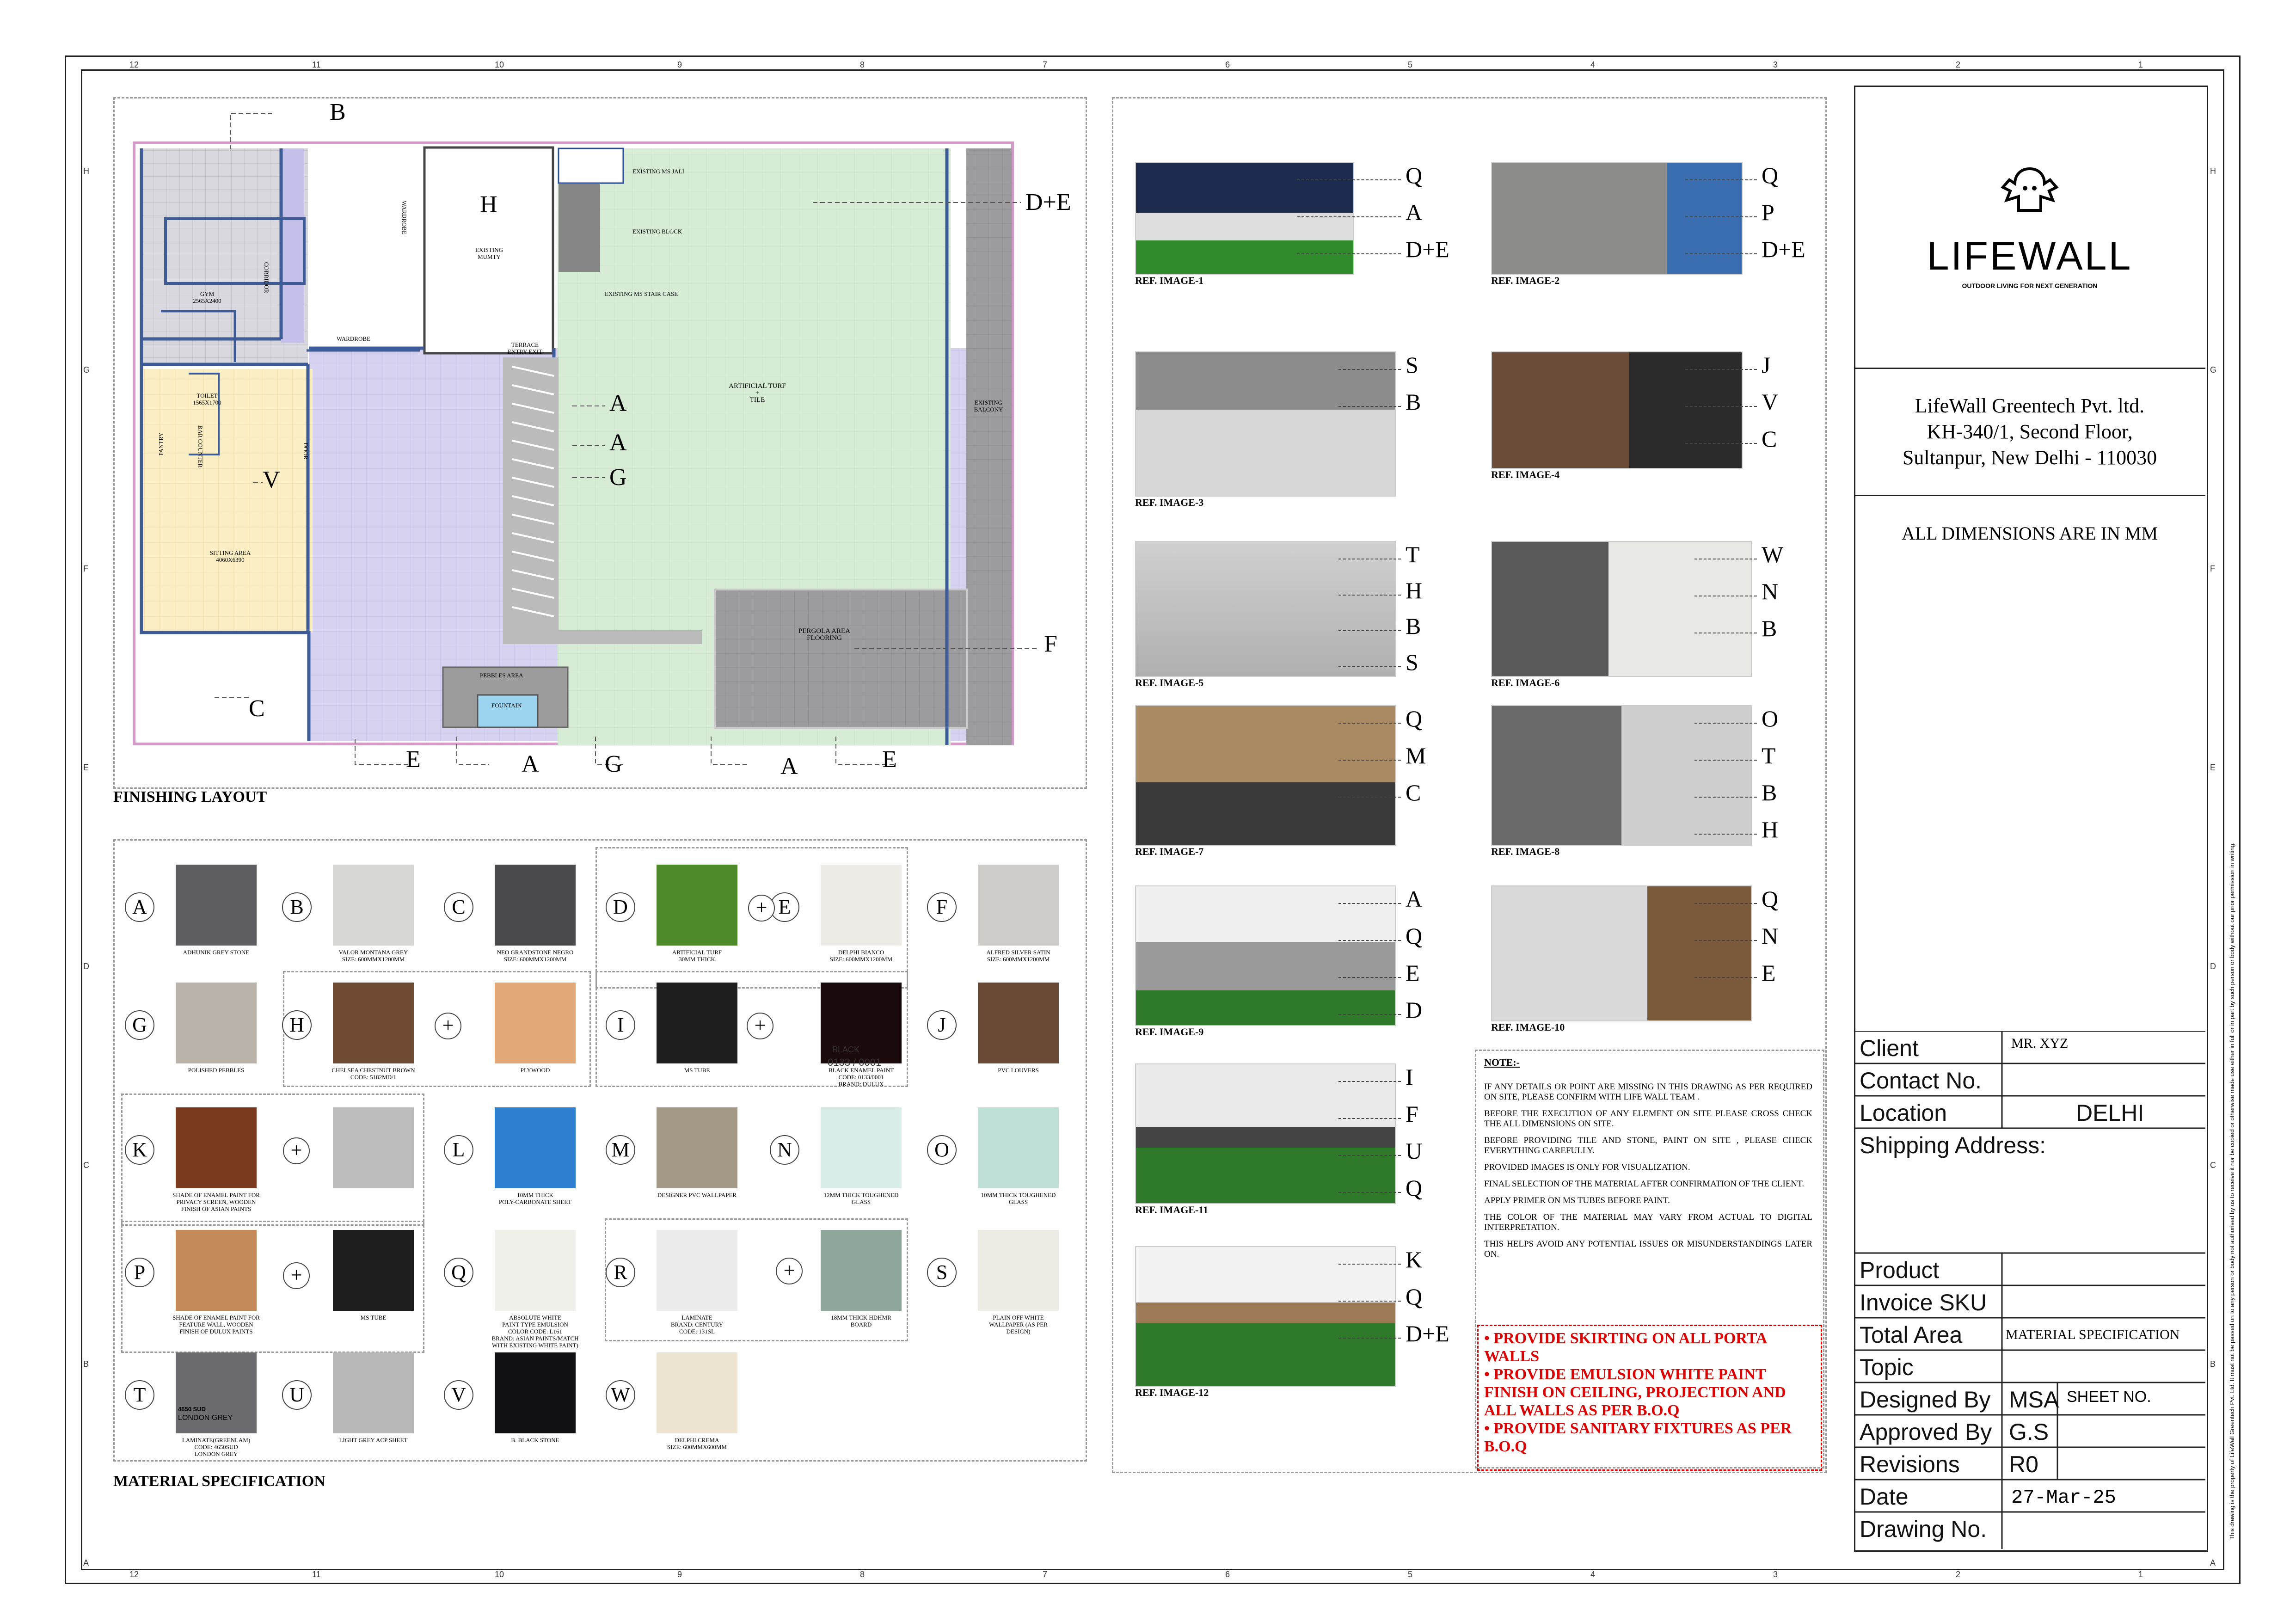  Describe the element at coordinates (2093, 1334) in the screenshot. I see `sheet-title-value: MATERIAL SPECIFICATION` at that location.